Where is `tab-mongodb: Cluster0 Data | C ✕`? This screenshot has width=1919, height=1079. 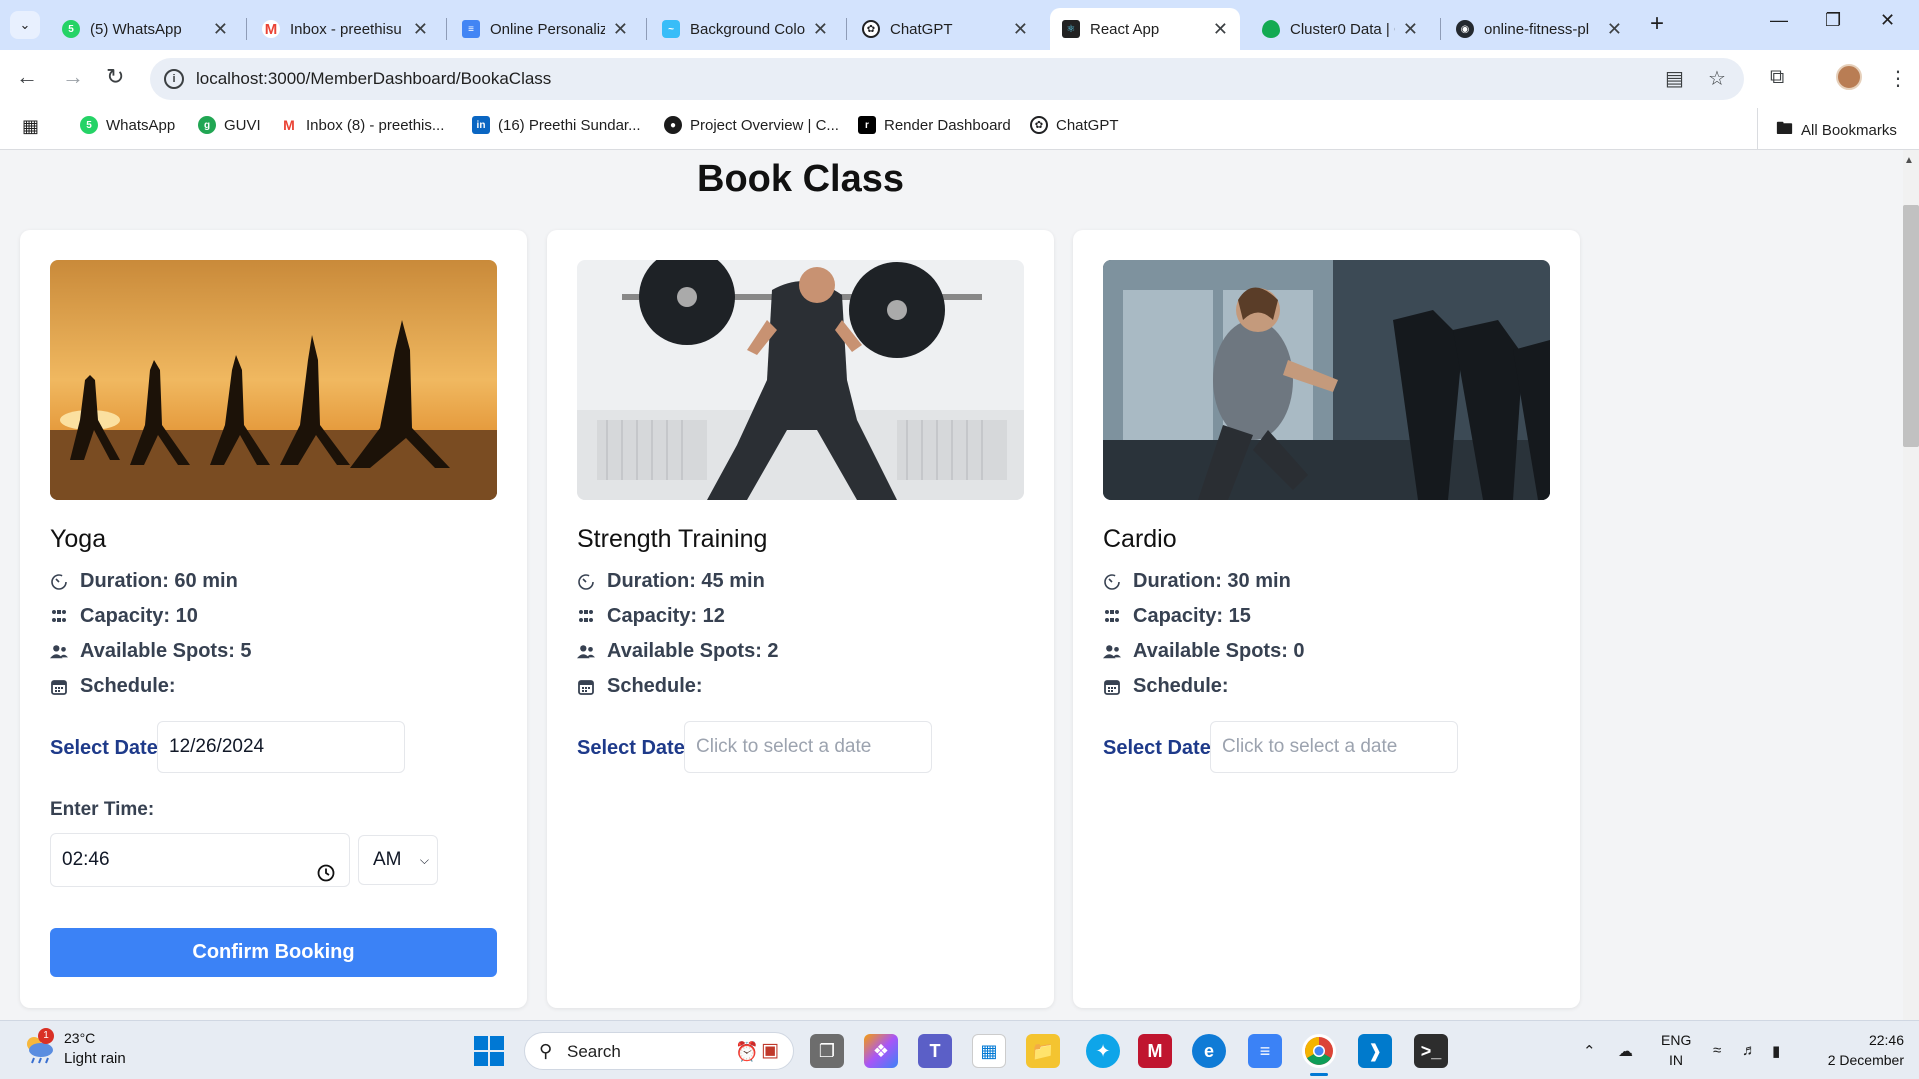
tab-mongodb: Cluster0 Data | C ✕ is located at coordinates (1340, 29).